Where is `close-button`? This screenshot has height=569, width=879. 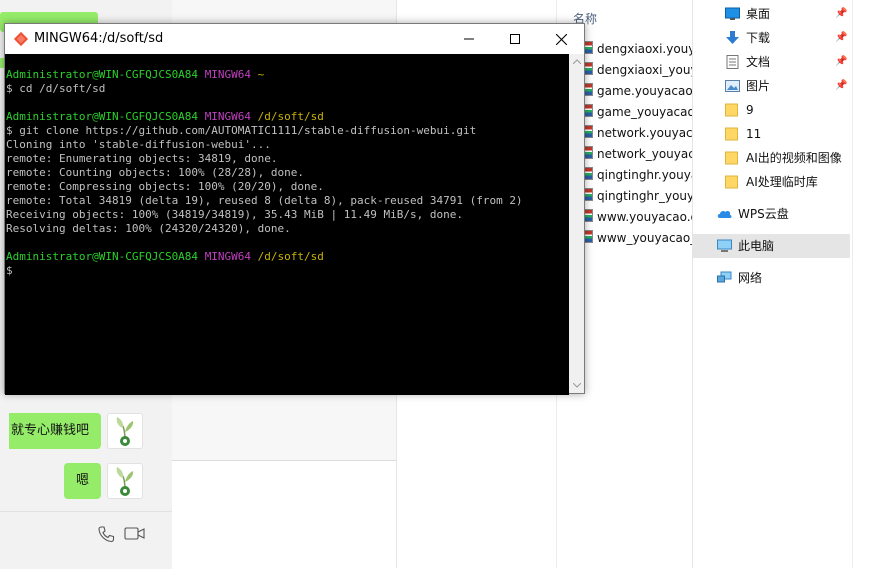 close-button is located at coordinates (561, 39).